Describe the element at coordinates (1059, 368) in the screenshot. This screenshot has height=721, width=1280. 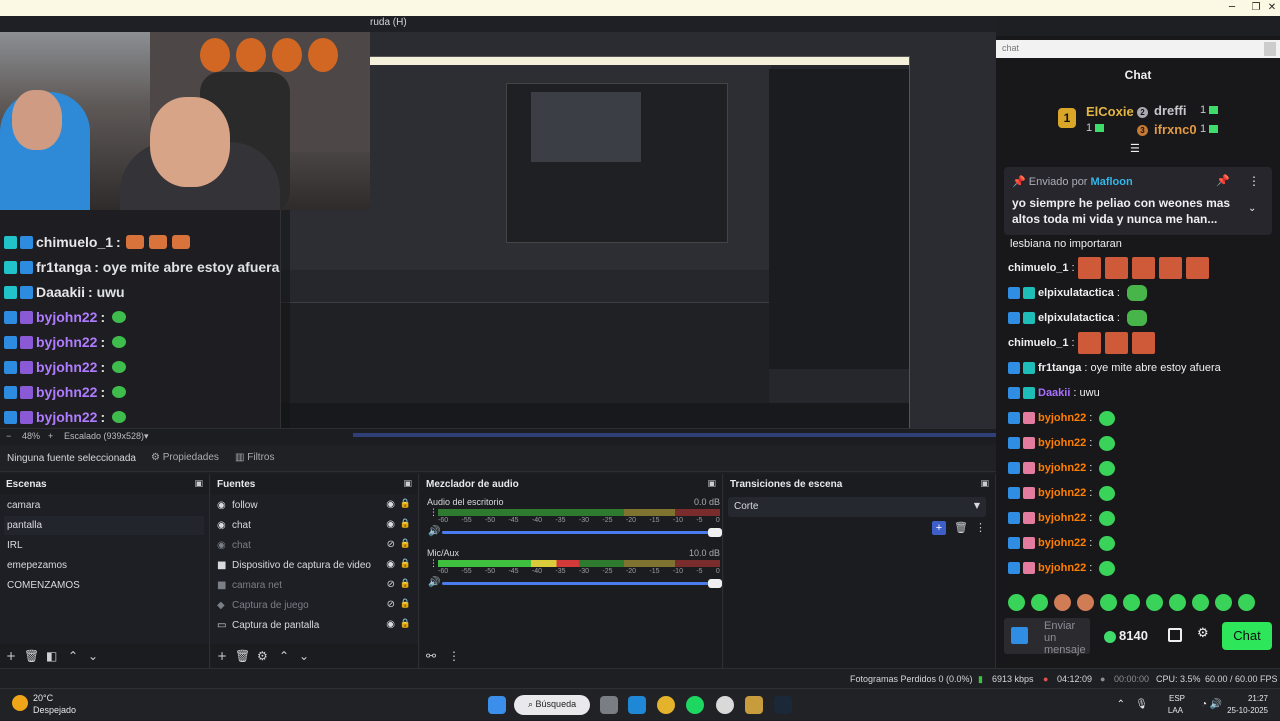
I see `chat-username: fr1tanga` at that location.